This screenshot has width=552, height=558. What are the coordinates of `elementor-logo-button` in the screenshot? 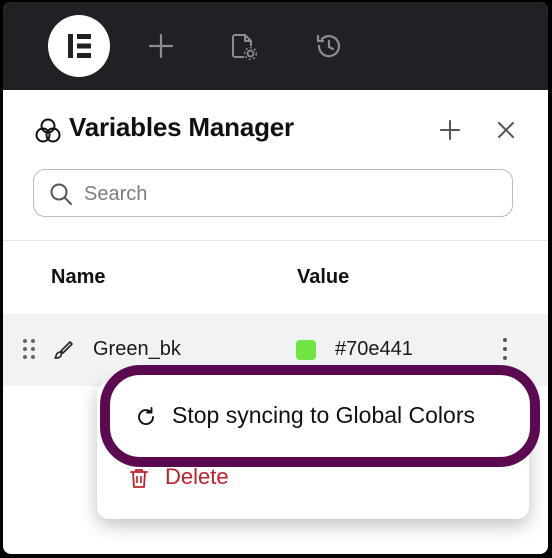 It's located at (79, 46).